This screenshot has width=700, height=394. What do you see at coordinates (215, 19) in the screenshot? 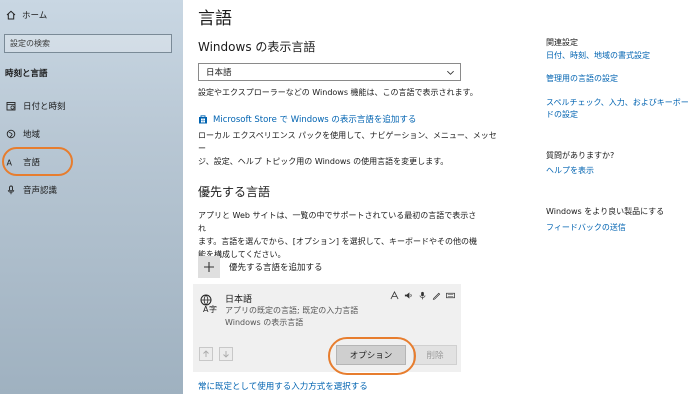
I see `page-title: 言語` at bounding box center [215, 19].